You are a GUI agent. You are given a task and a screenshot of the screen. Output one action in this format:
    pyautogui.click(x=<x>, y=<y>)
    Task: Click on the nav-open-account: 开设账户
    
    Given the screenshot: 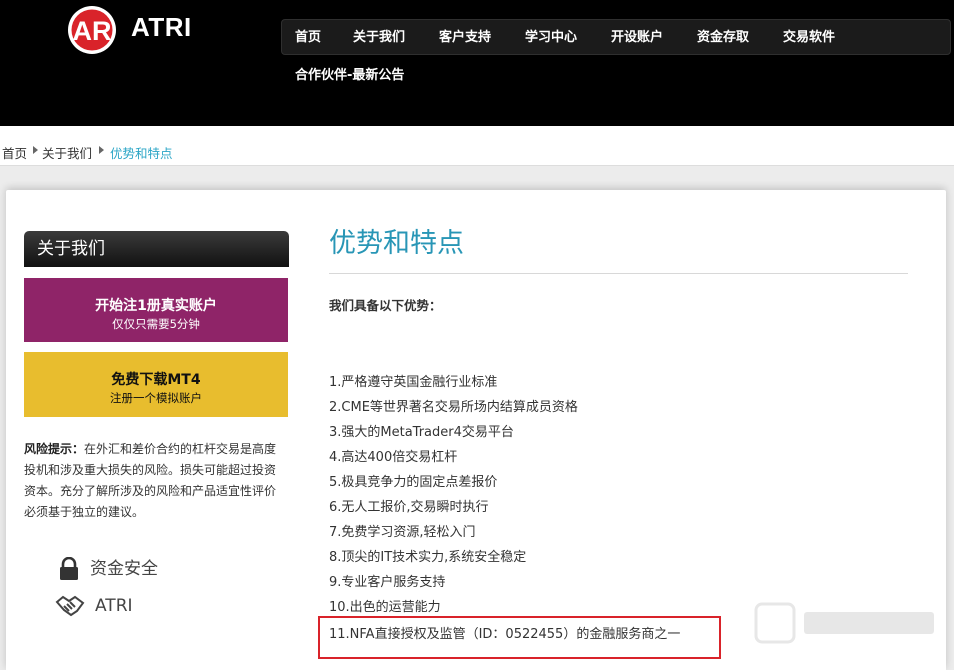 What is the action you would take?
    pyautogui.click(x=637, y=38)
    